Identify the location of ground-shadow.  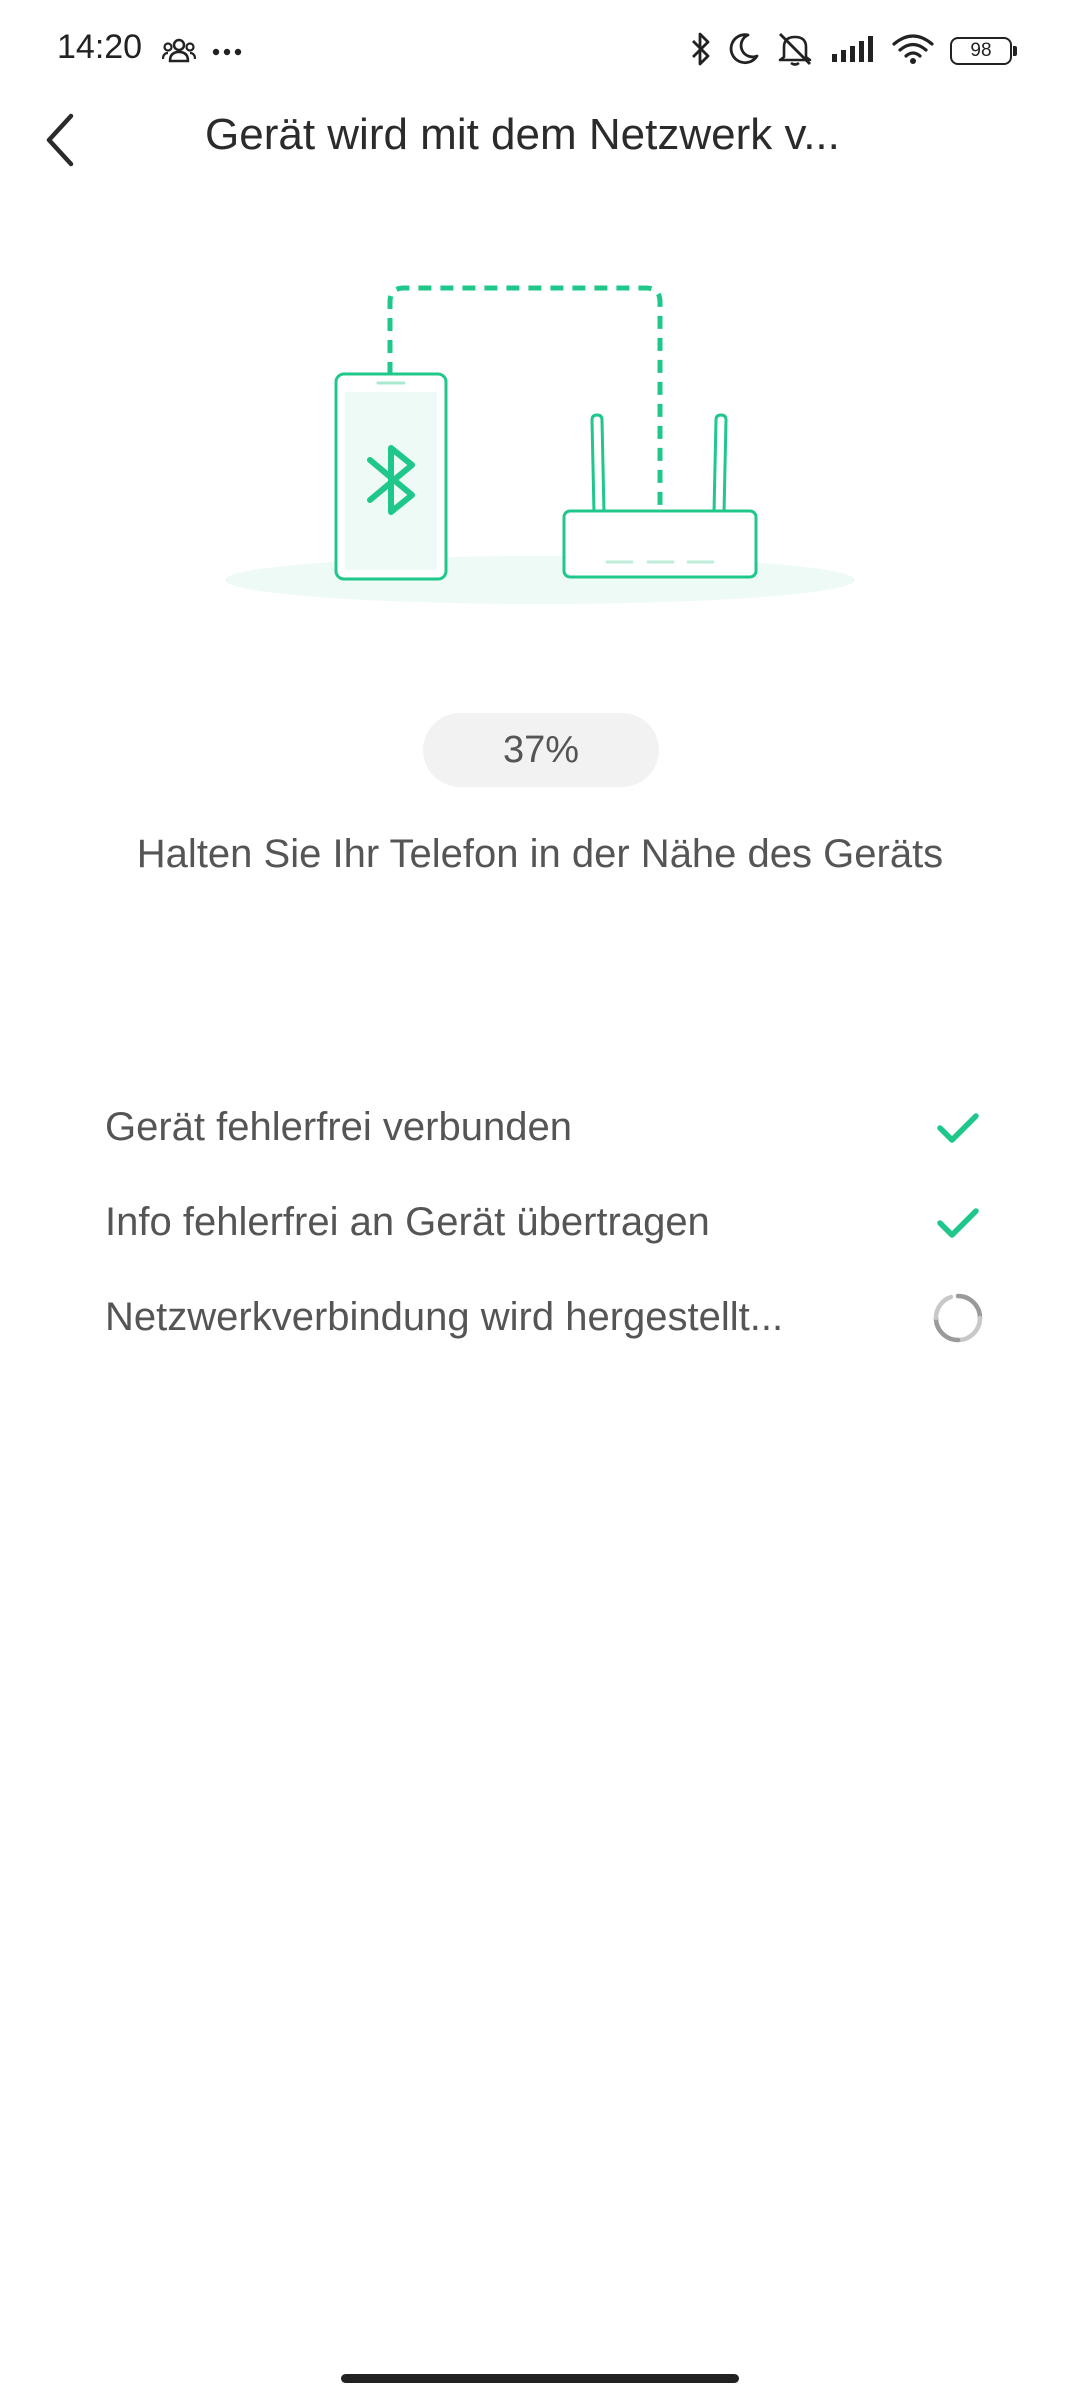
(540, 580).